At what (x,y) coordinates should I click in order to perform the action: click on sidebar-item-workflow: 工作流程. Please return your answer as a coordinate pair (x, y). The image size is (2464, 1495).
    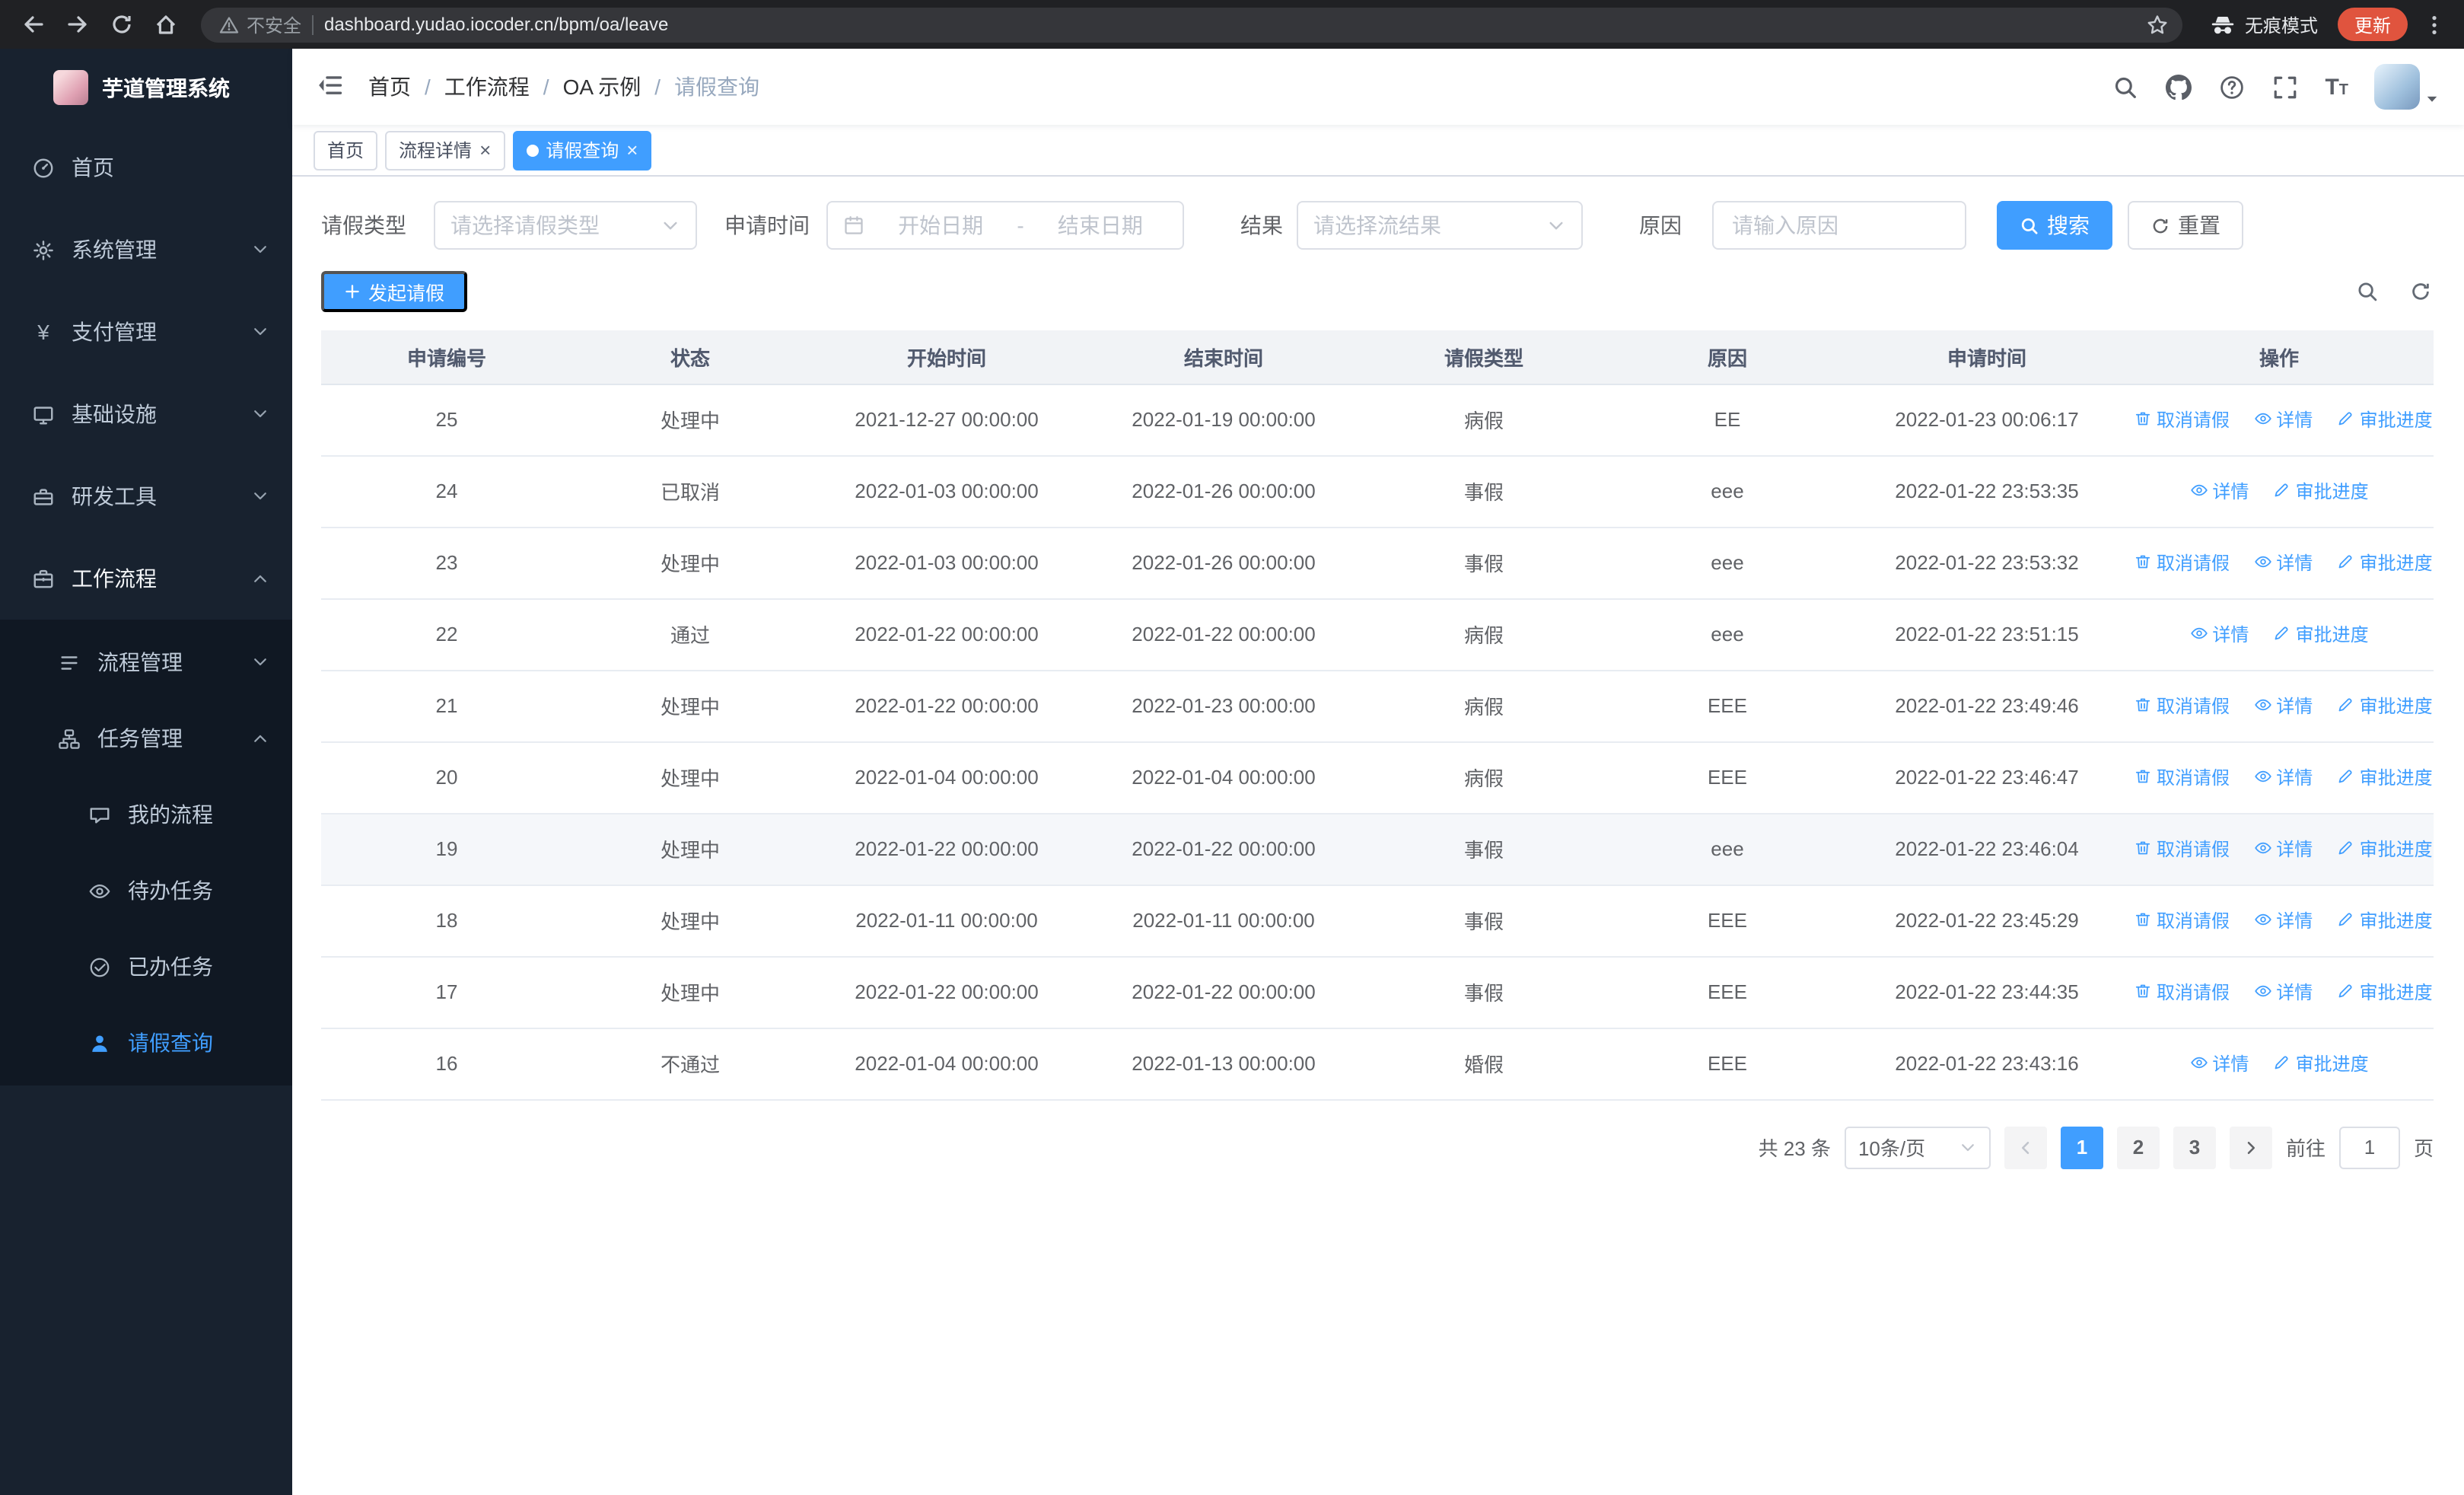
    Looking at the image, I should click on (146, 579).